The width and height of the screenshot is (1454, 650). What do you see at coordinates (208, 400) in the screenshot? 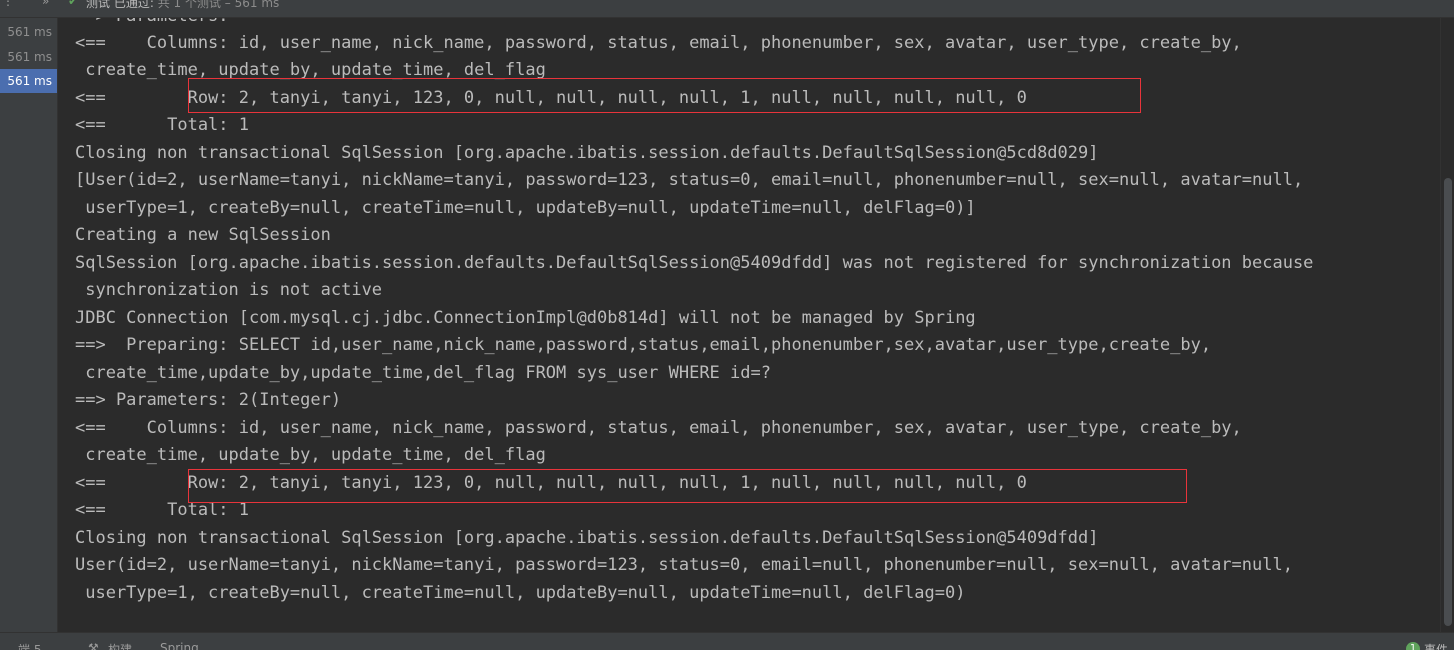
I see `console-line: ==> Parameters: 2(Integer)` at bounding box center [208, 400].